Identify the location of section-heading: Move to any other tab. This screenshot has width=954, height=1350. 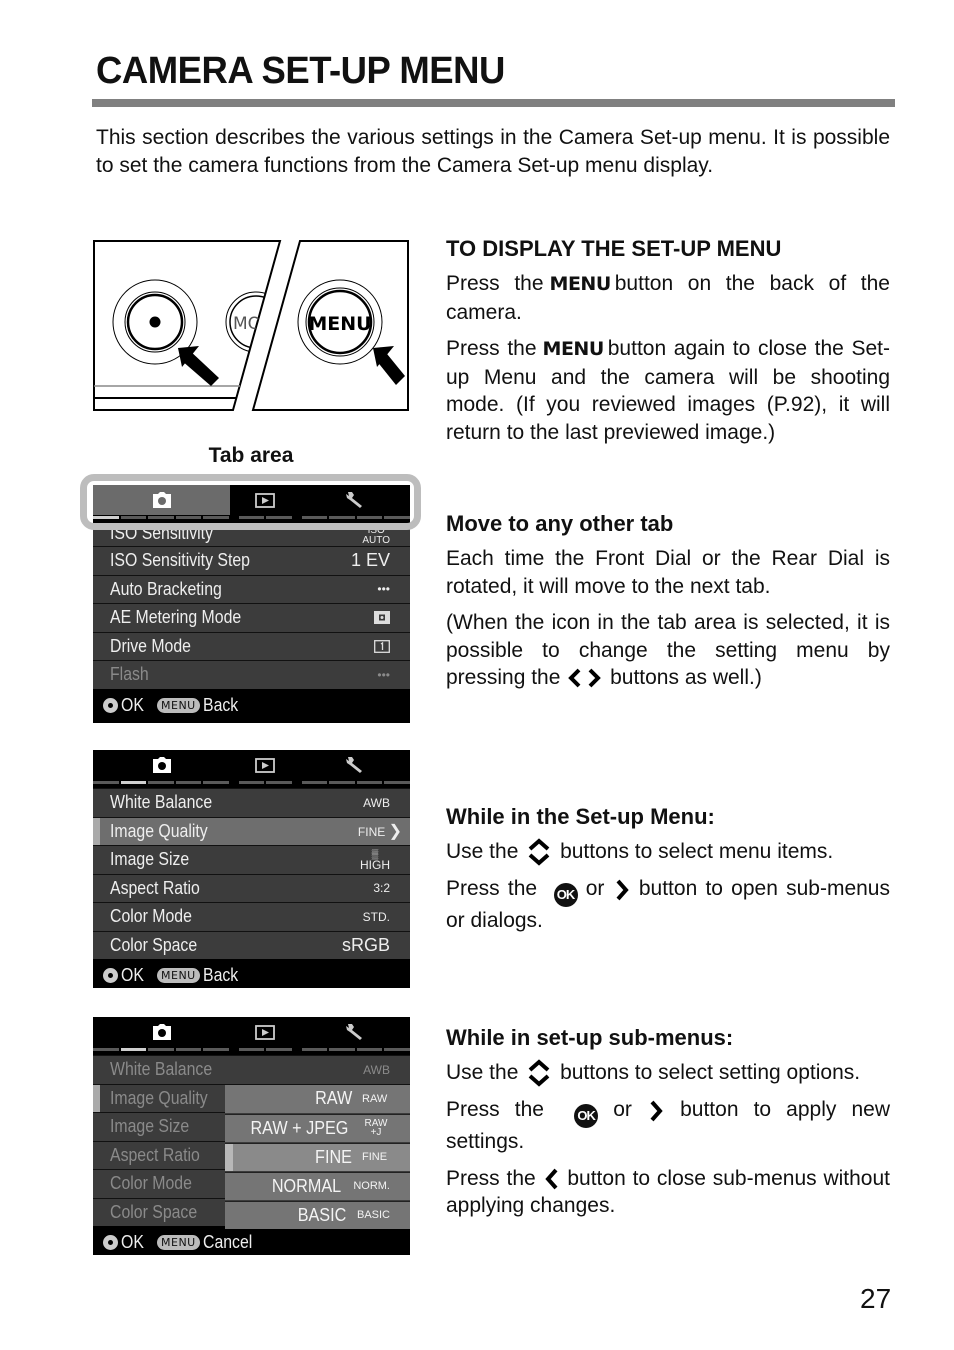
(560, 523).